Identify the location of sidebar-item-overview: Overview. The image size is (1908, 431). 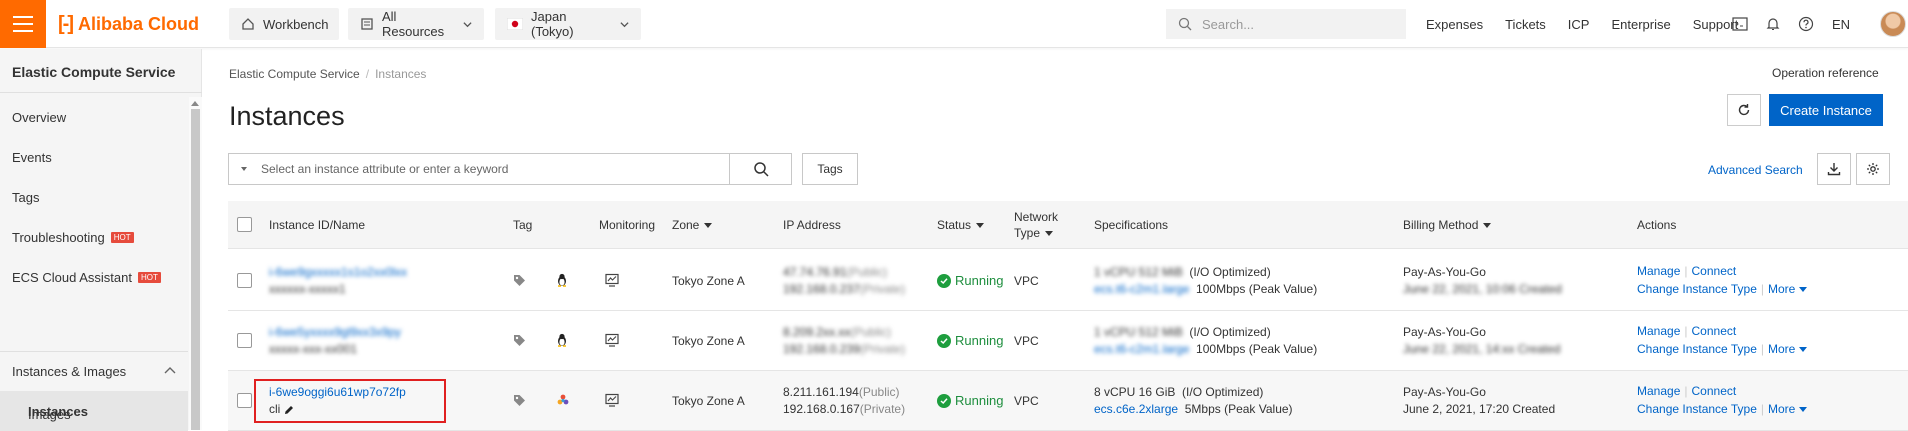
(39, 117).